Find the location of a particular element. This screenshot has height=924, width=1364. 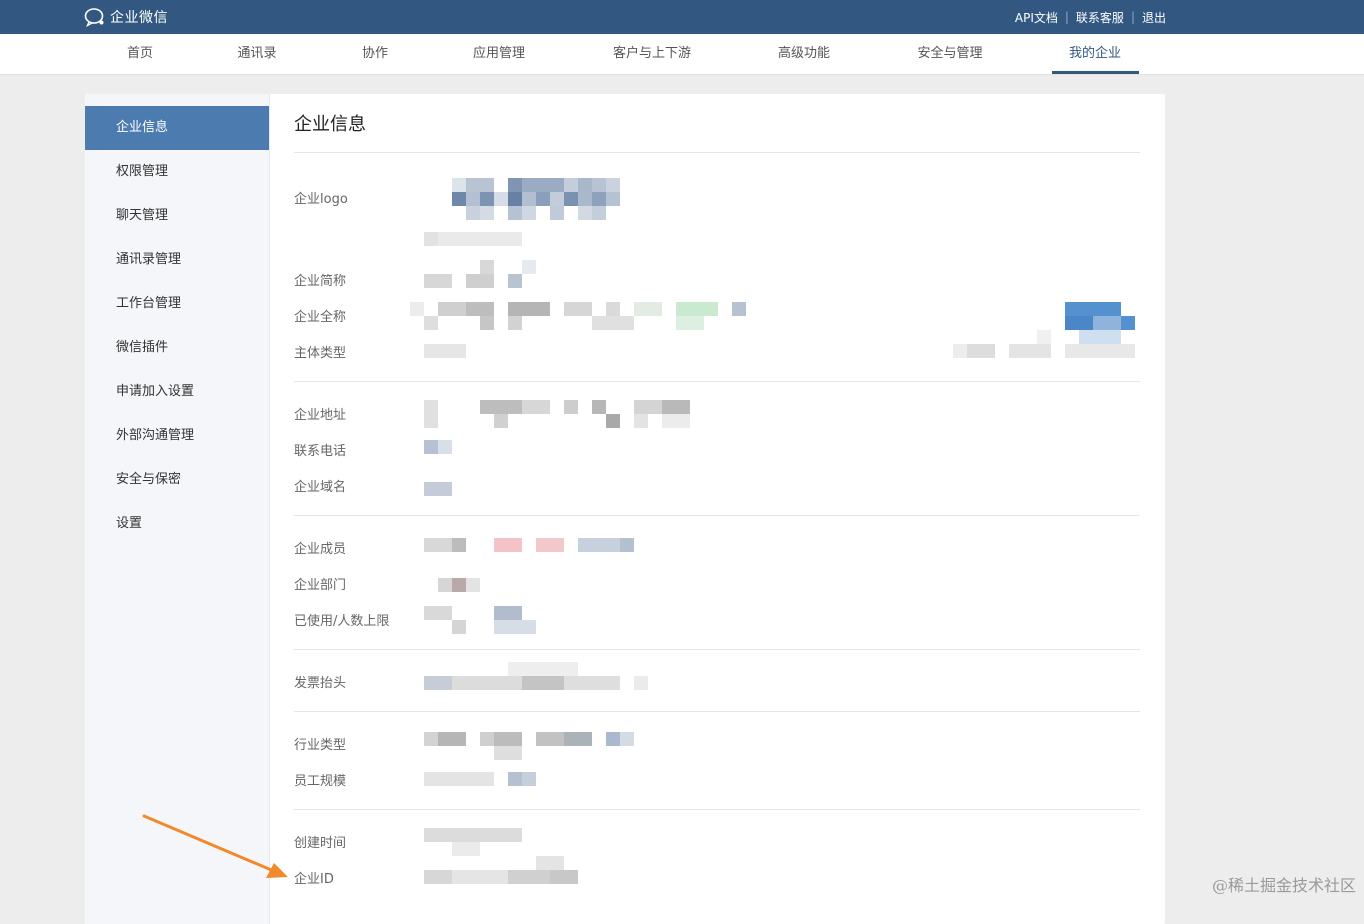

sidebar-item-settings: 设置 is located at coordinates (177, 524).